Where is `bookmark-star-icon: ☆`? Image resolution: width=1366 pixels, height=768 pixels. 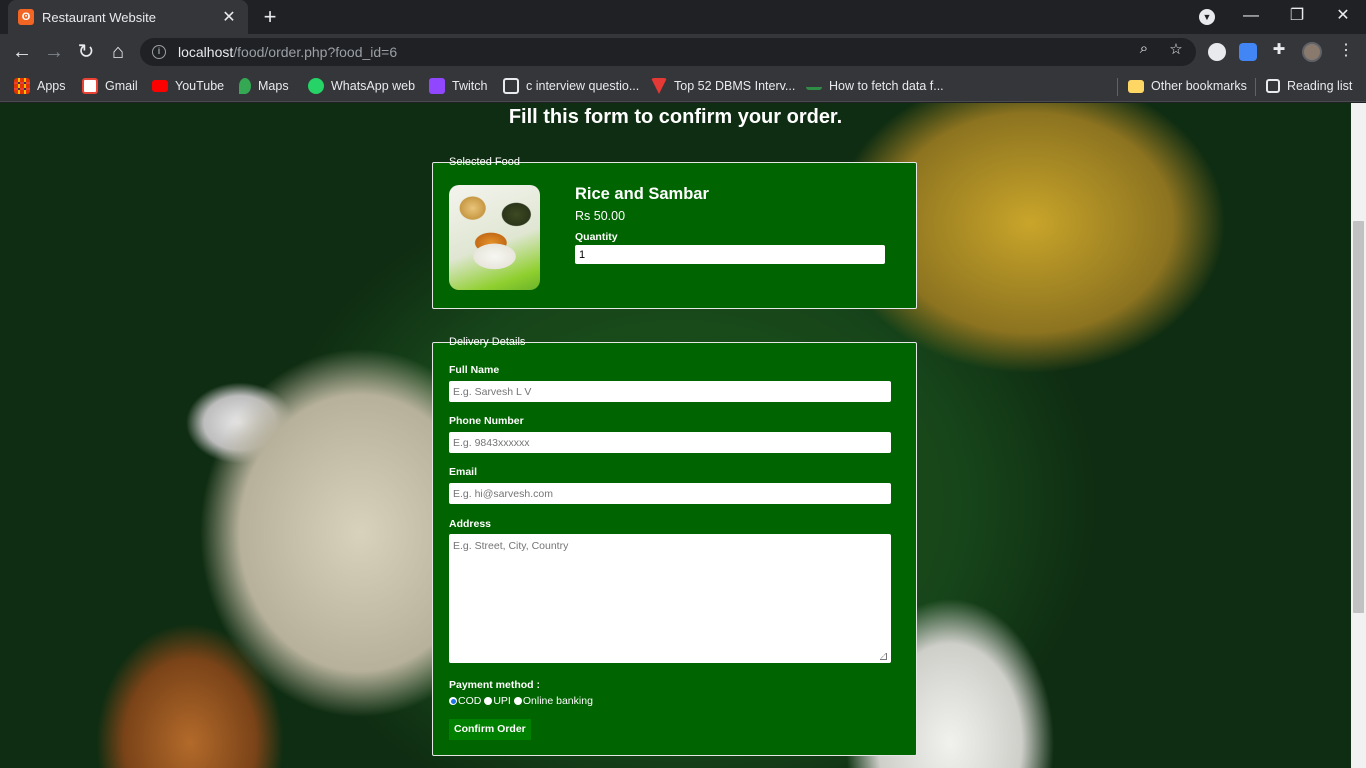 bookmark-star-icon: ☆ is located at coordinates (1176, 49).